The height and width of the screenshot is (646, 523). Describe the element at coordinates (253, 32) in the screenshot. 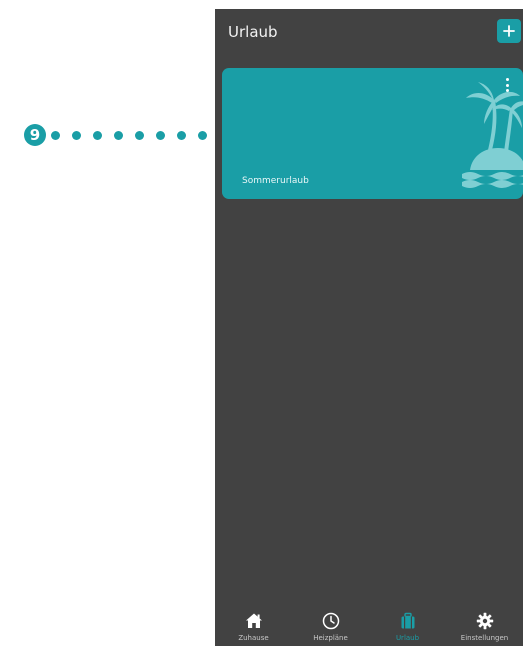

I see `page-title: Urlaub` at that location.